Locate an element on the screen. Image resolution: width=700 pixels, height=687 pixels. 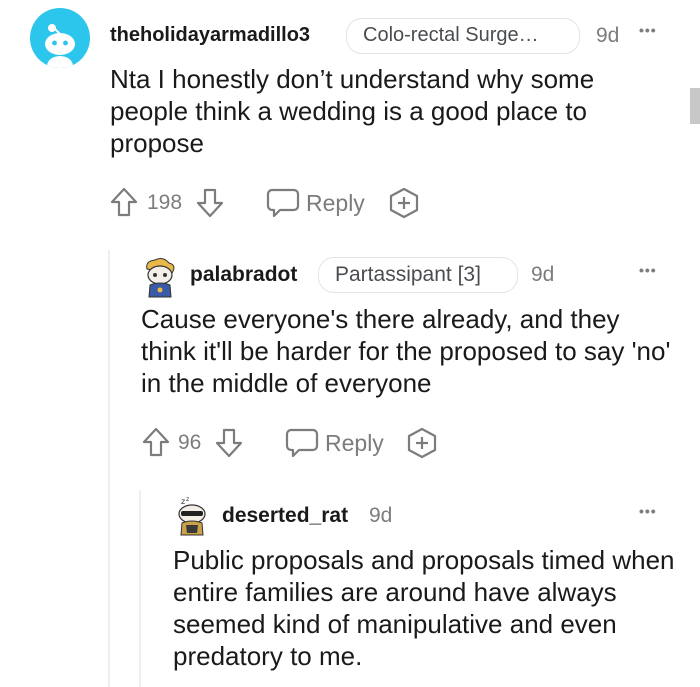
snoo-avatar-icon: z z is located at coordinates (192, 516).